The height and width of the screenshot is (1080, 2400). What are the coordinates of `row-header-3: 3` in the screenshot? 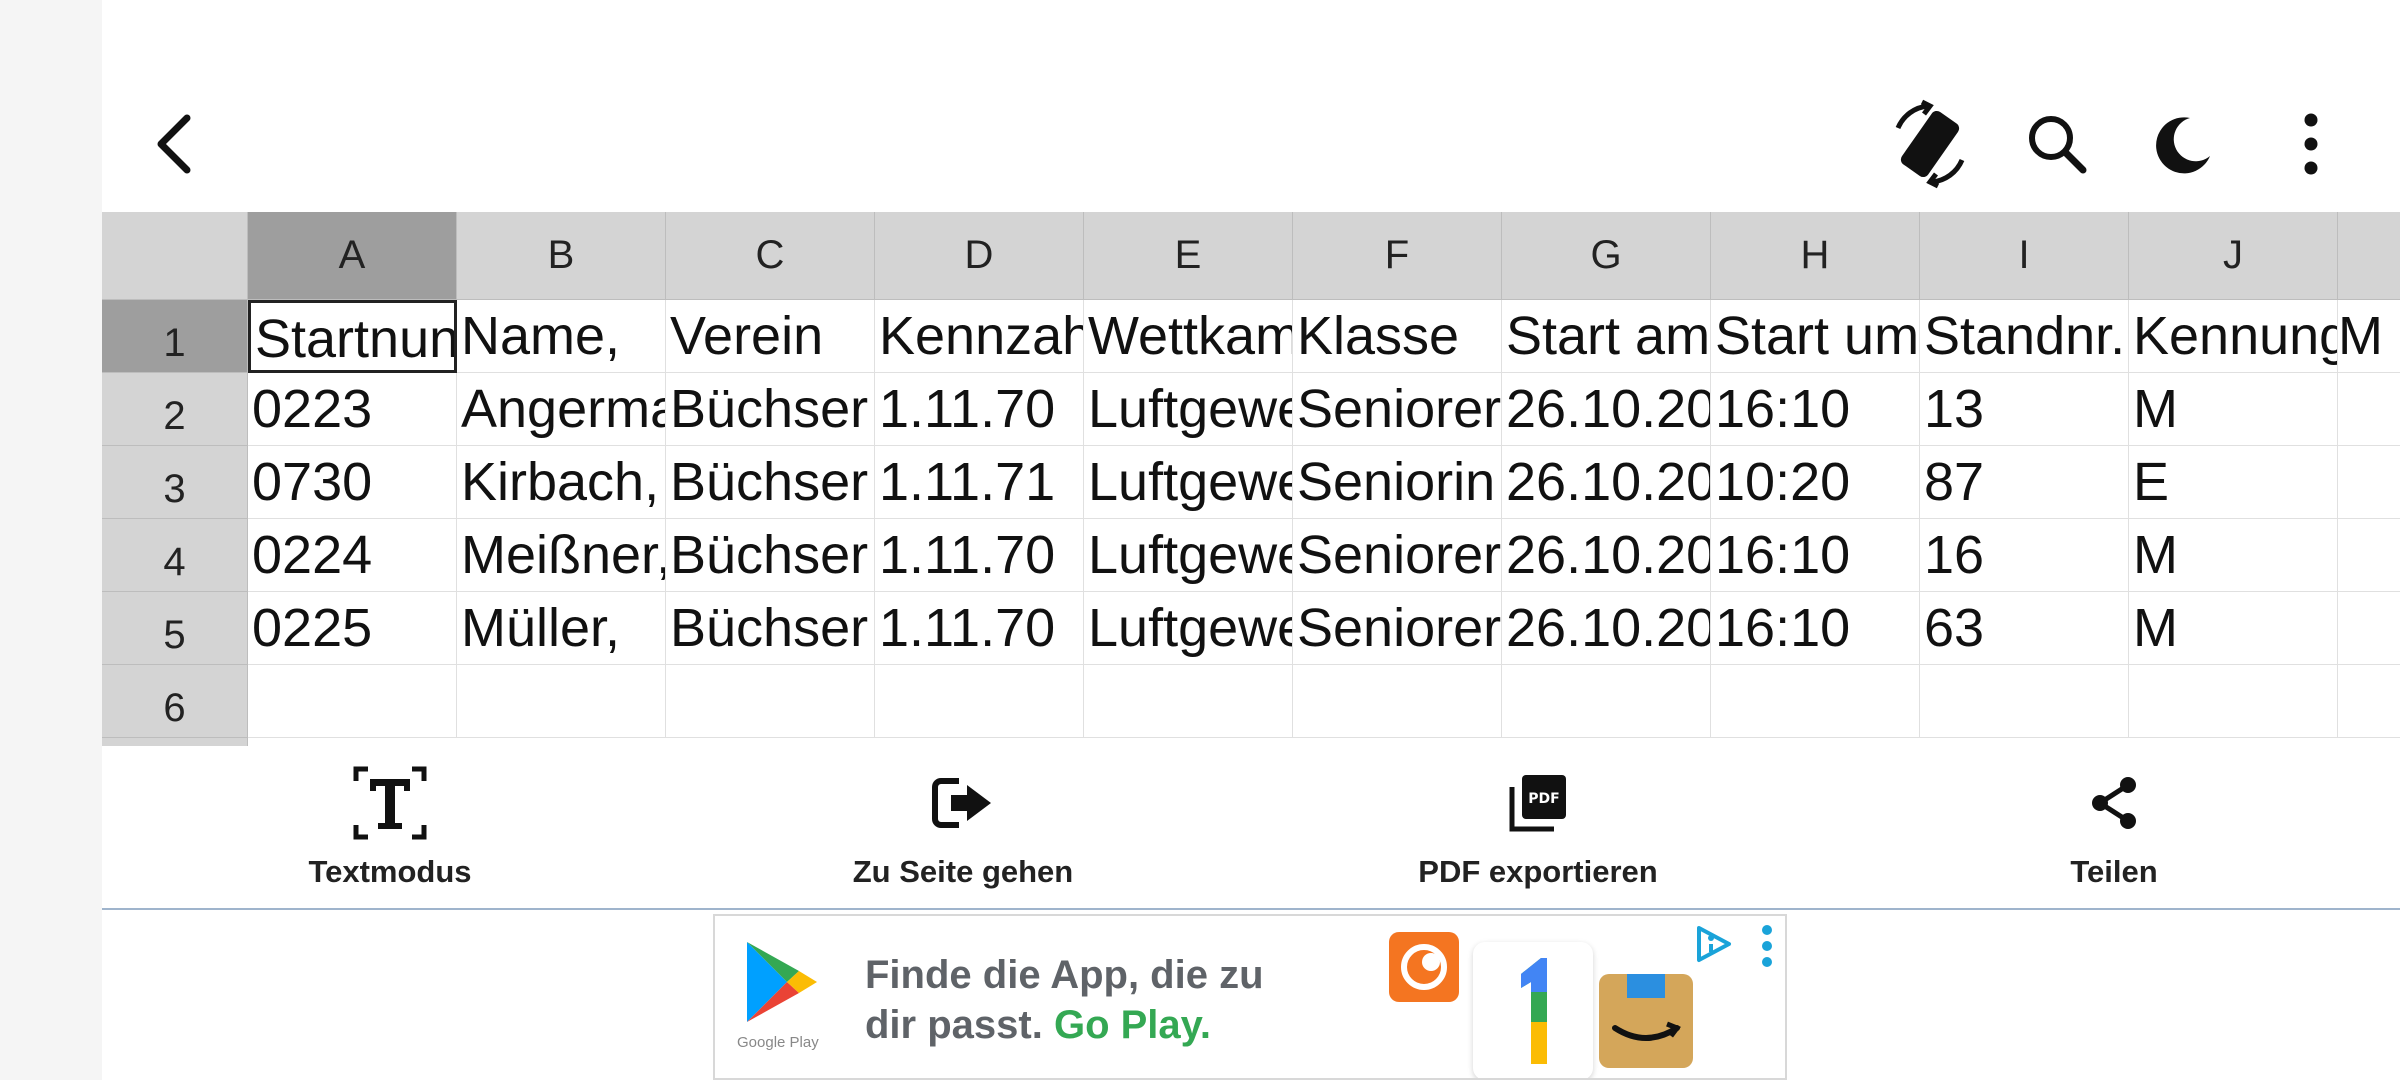 It's located at (175, 482).